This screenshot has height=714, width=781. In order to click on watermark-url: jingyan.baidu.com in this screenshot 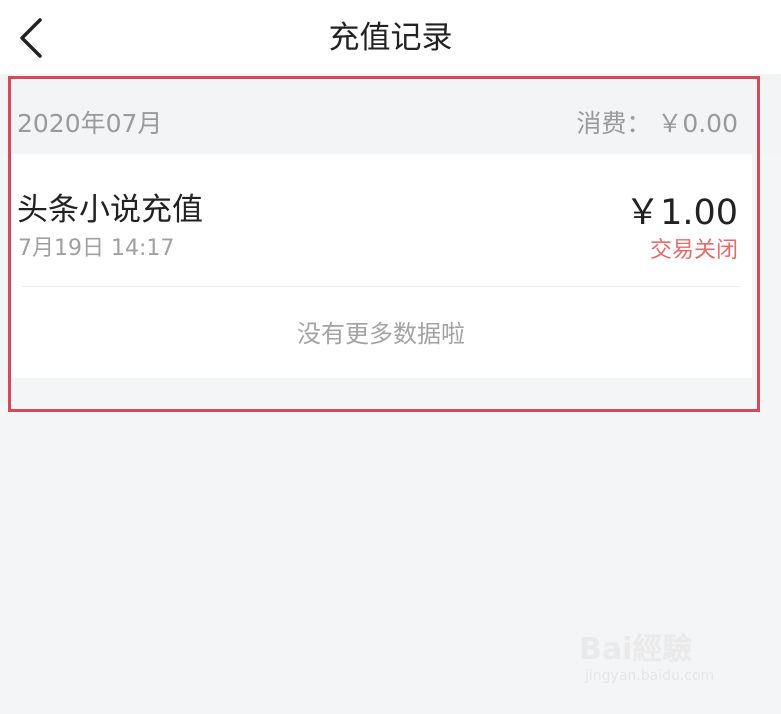, I will do `click(650, 676)`.